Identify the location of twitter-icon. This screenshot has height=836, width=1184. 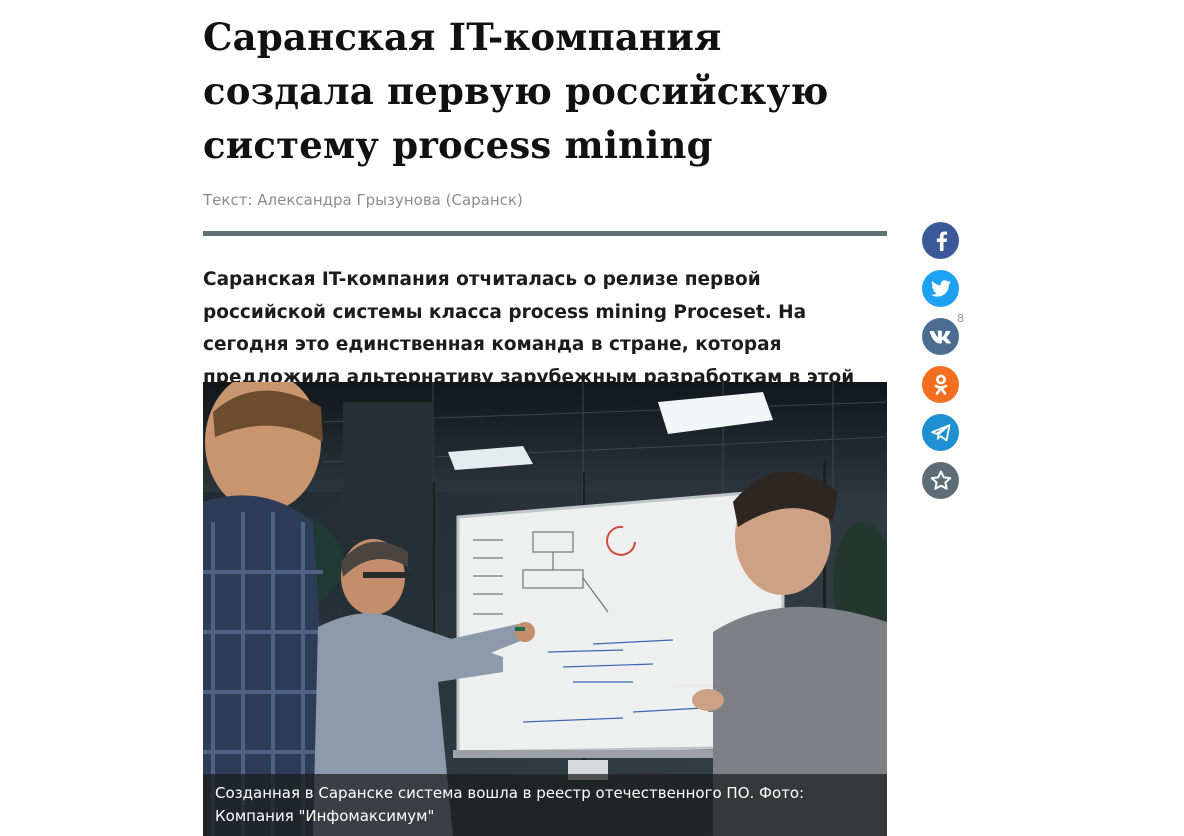
(941, 288).